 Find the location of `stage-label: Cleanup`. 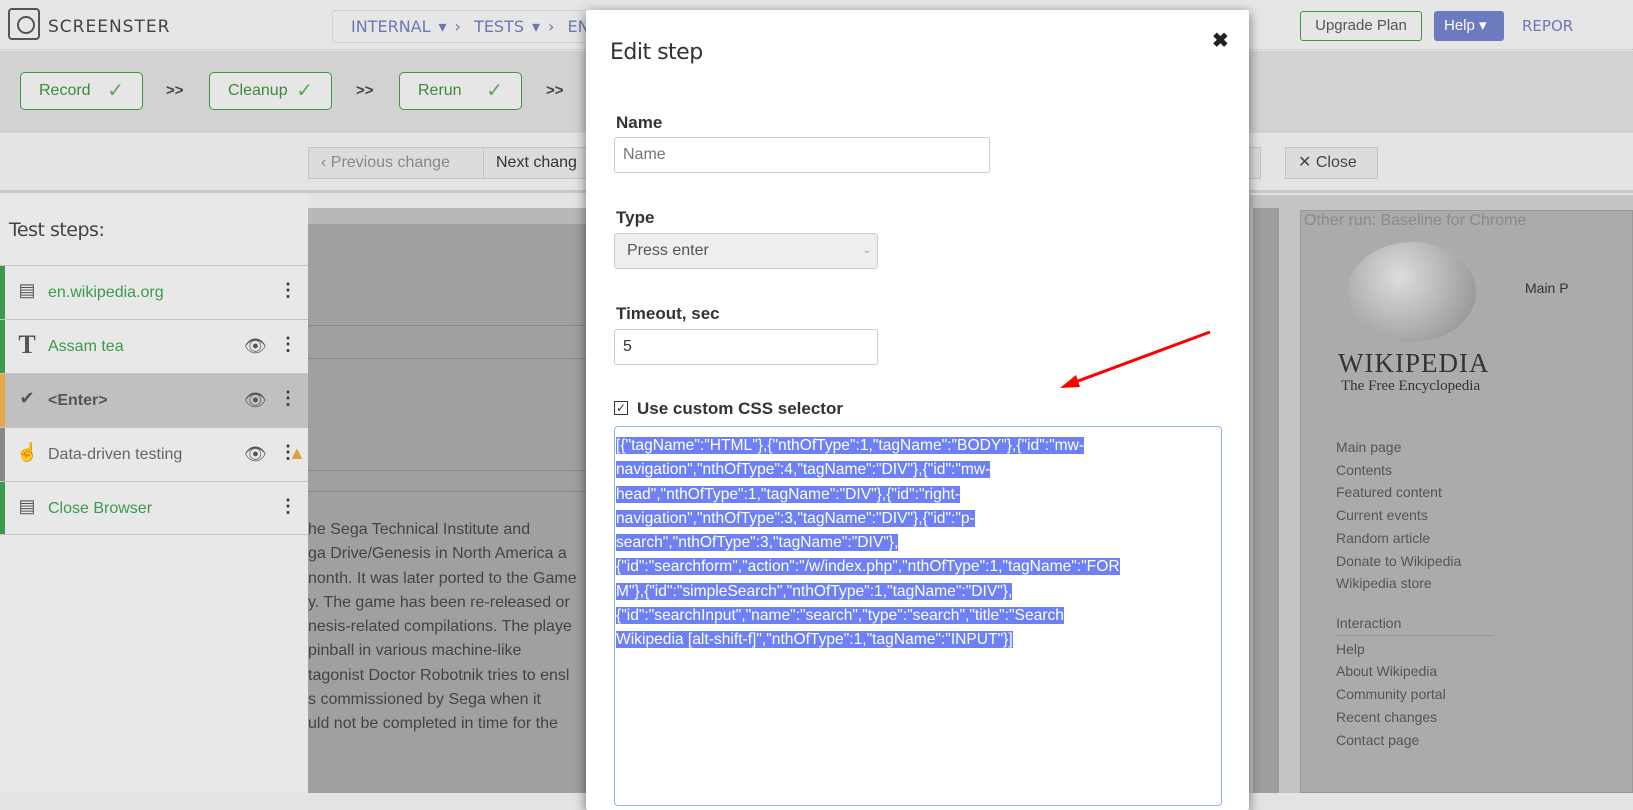

stage-label: Cleanup is located at coordinates (258, 90).